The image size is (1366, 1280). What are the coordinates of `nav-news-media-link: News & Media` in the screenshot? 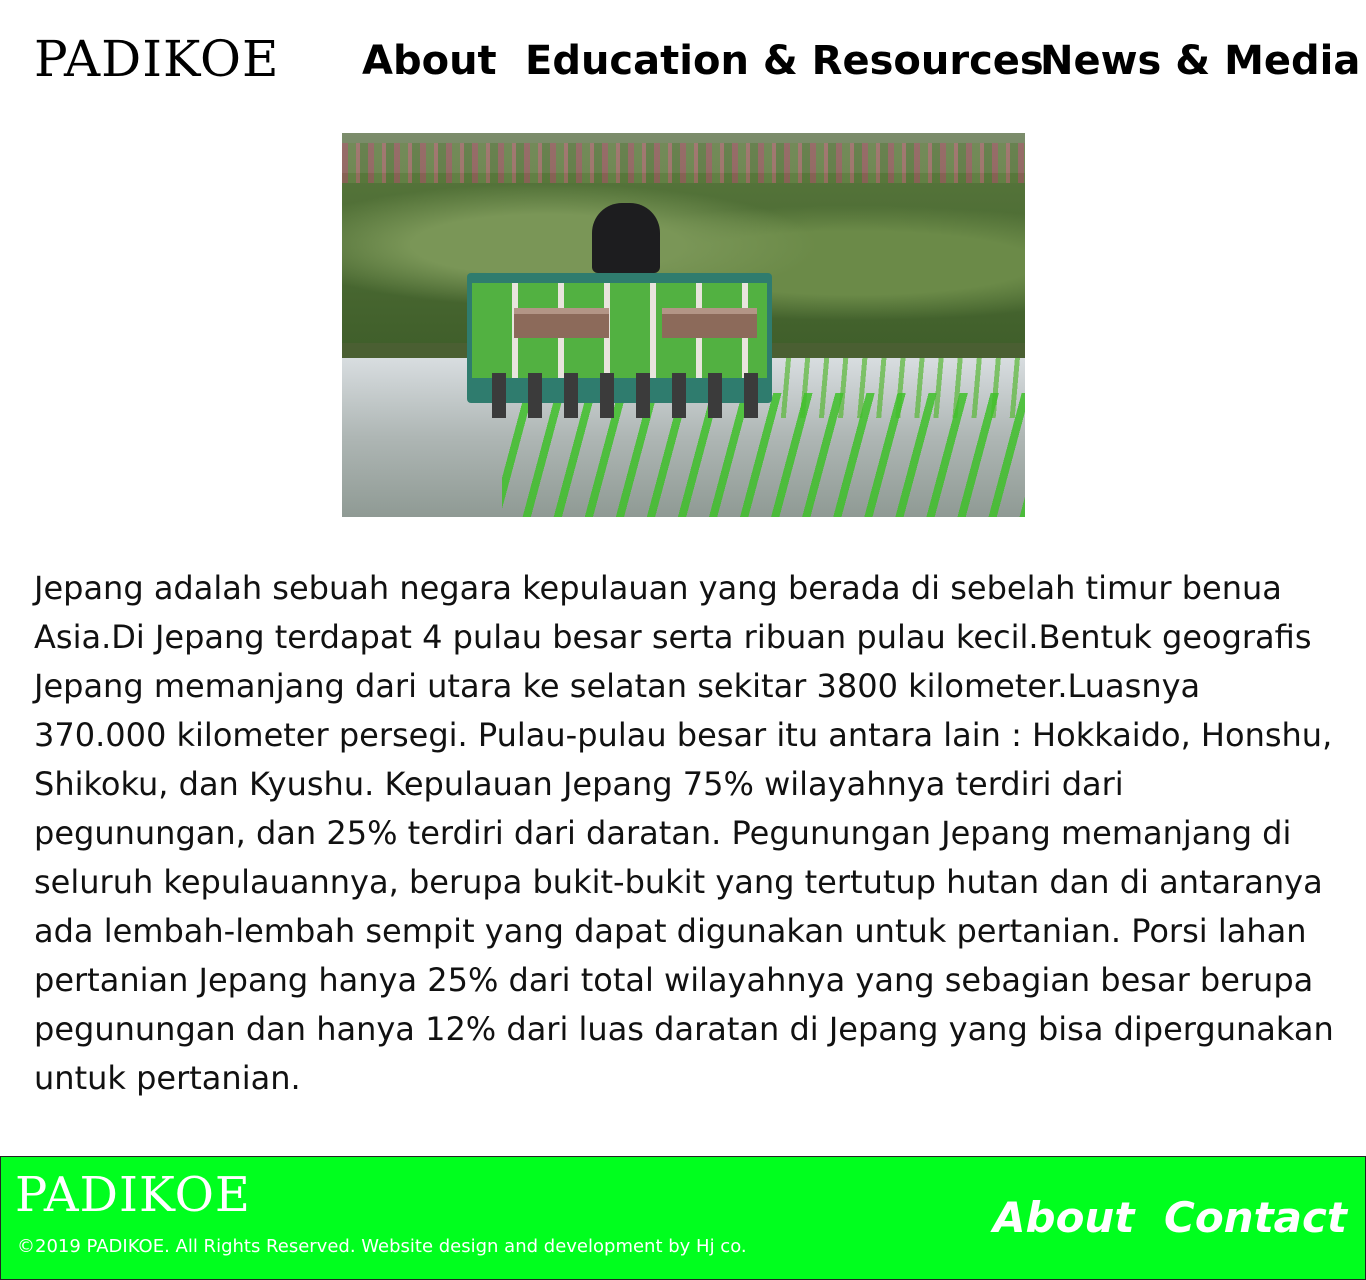 It's located at (1200, 61).